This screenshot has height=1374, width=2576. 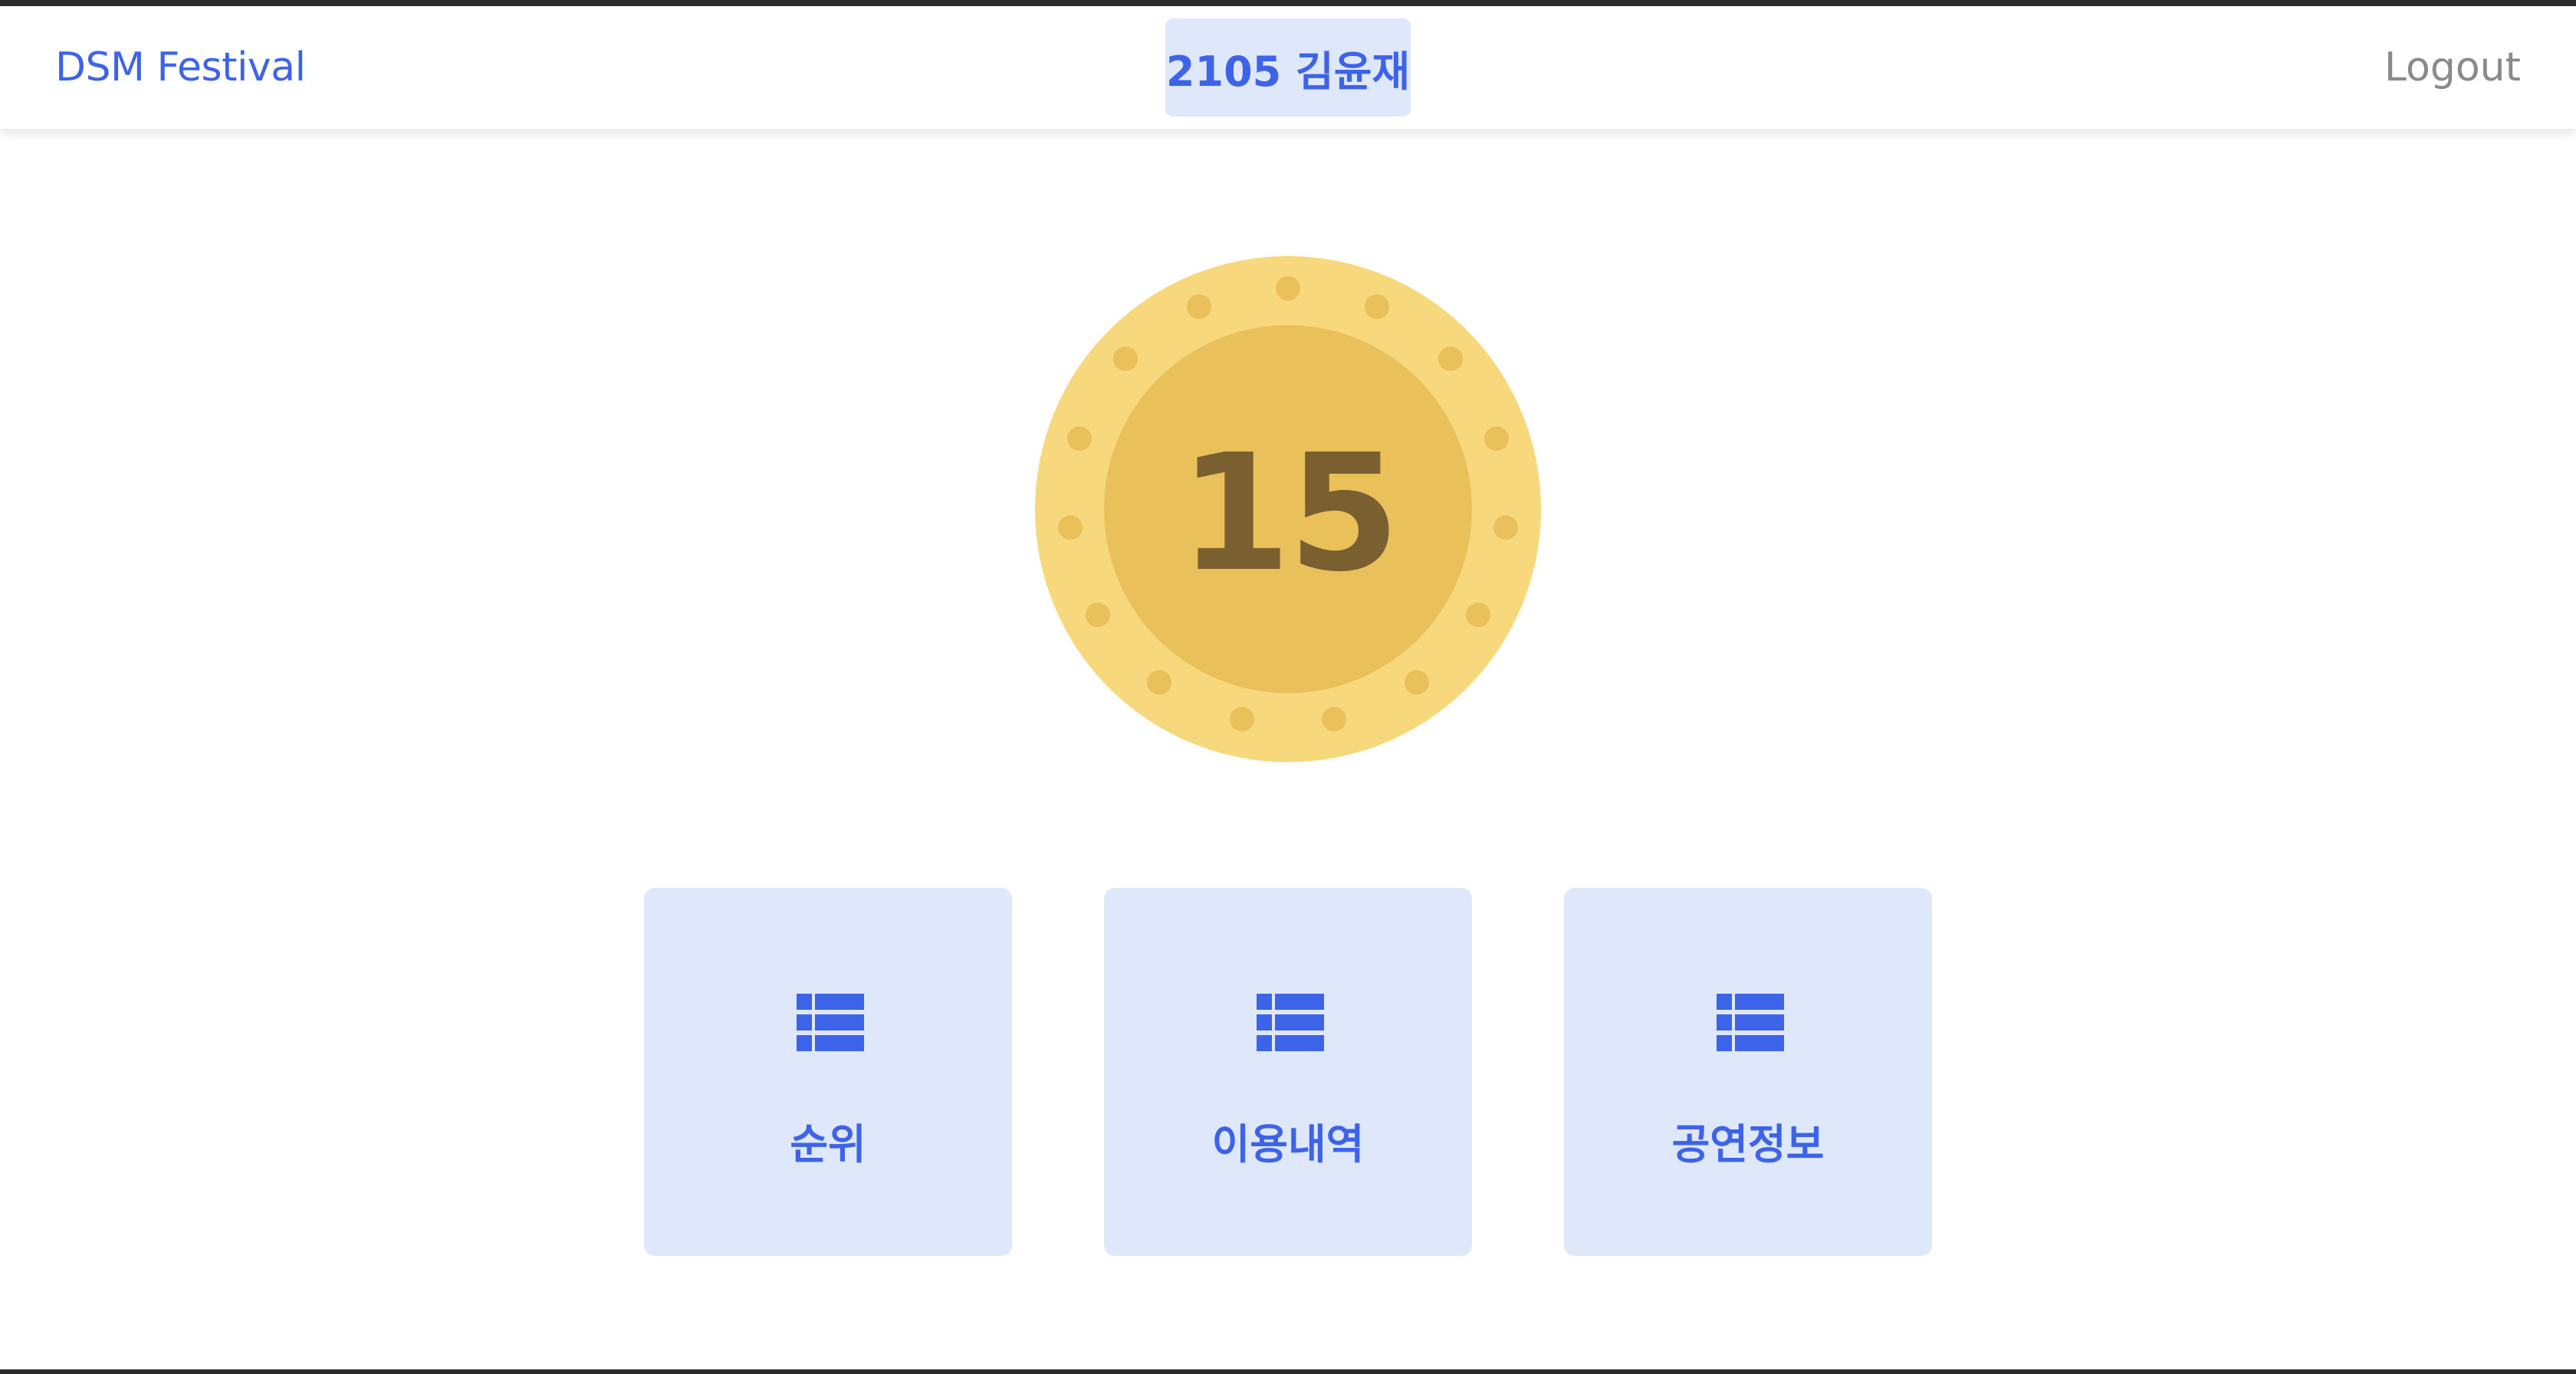 What do you see at coordinates (181, 67) in the screenshot?
I see `brand-link: DSM Festival` at bounding box center [181, 67].